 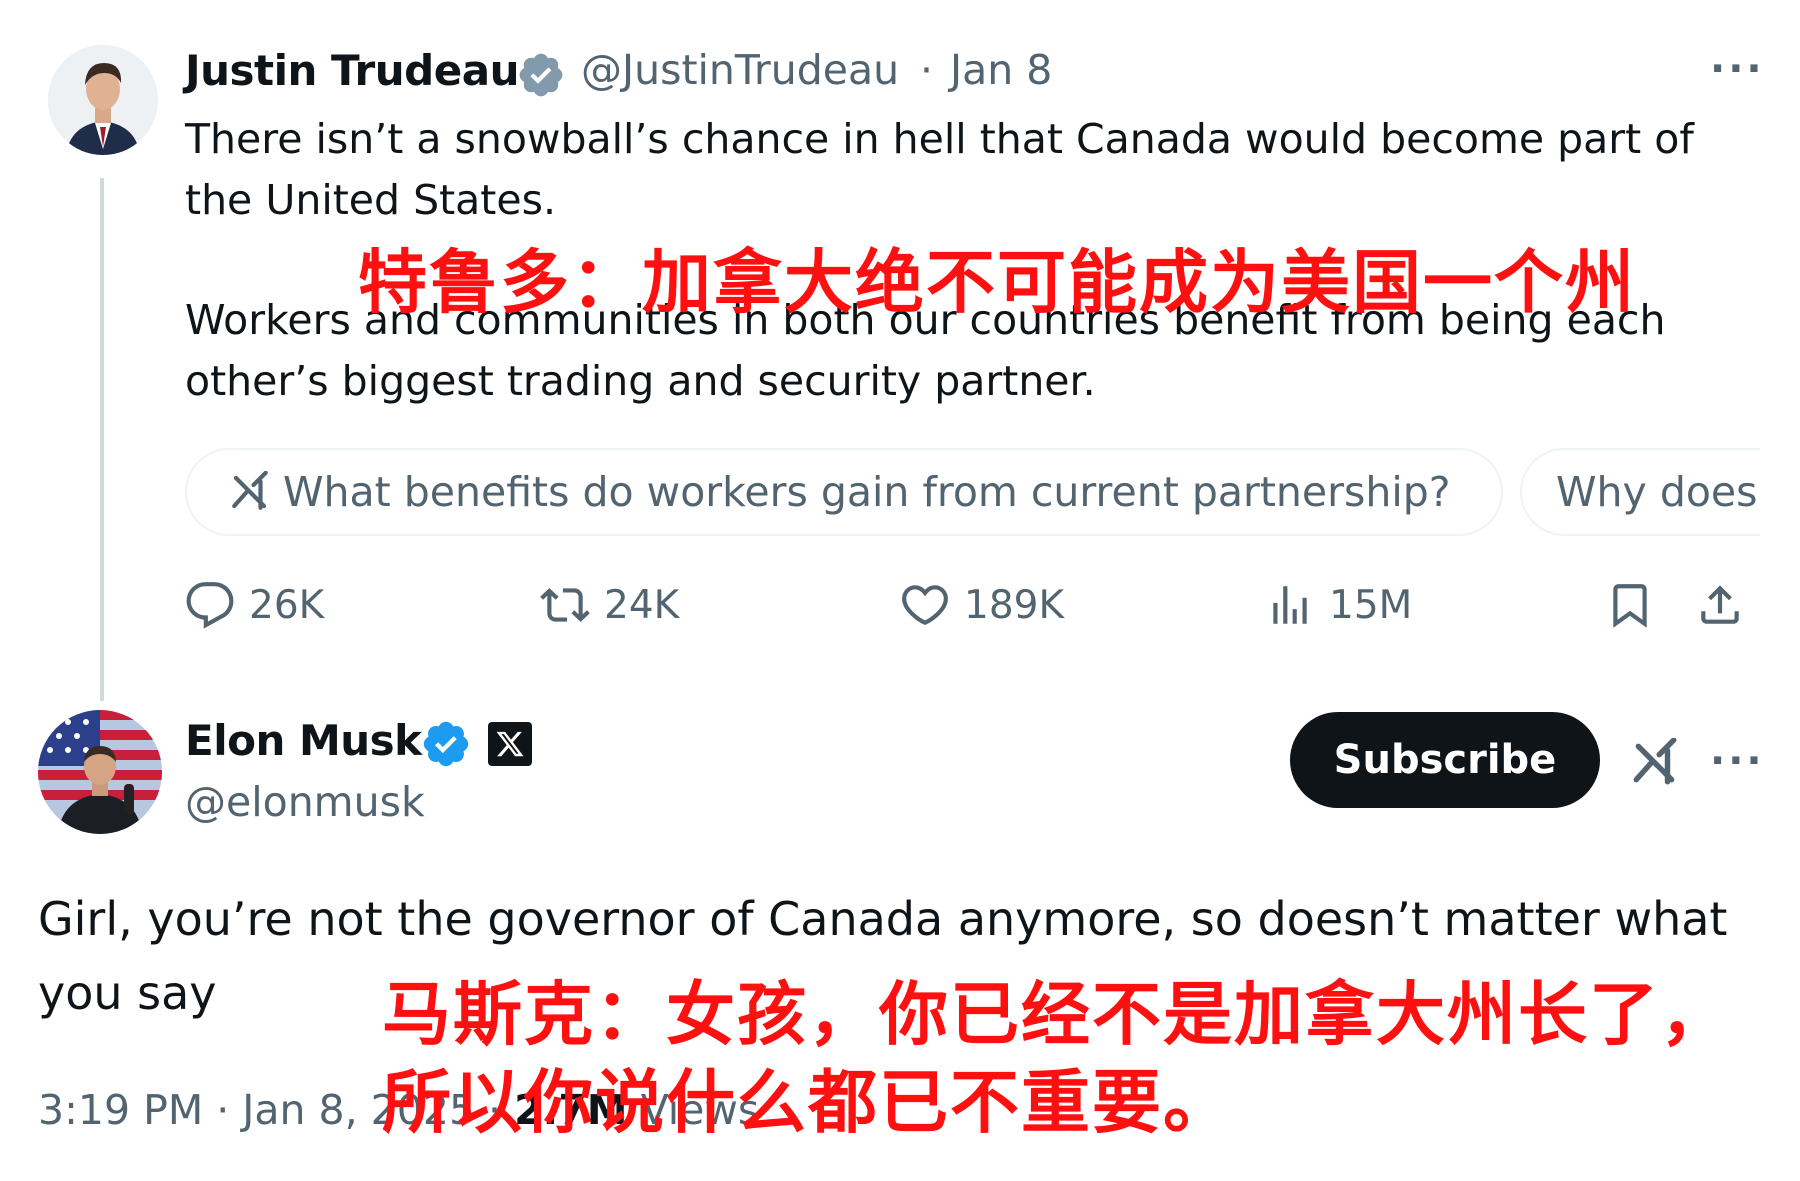 What do you see at coordinates (303, 740) in the screenshot?
I see `reply-author-name: Elon Musk` at bounding box center [303, 740].